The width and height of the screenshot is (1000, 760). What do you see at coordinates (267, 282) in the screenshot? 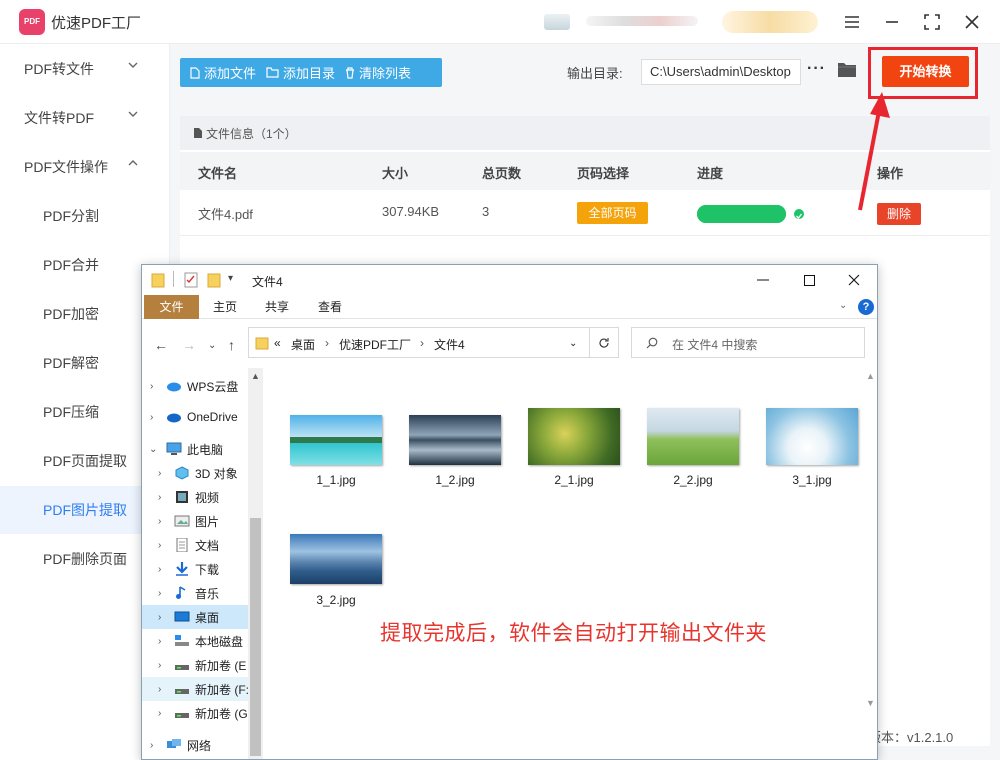
I see `explorer-title: 文件4` at bounding box center [267, 282].